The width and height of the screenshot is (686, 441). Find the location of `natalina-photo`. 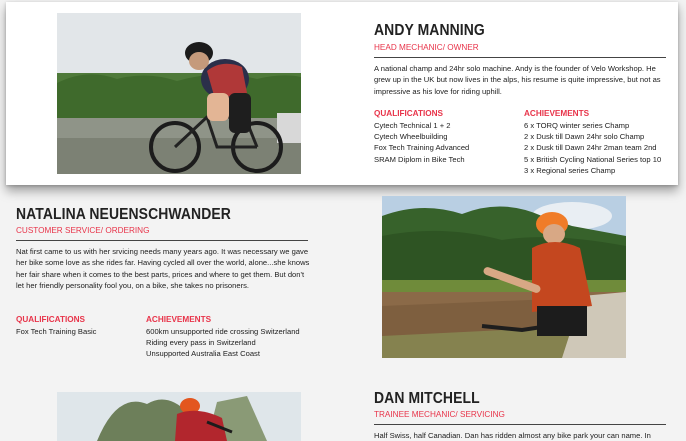

natalina-photo is located at coordinates (504, 277).